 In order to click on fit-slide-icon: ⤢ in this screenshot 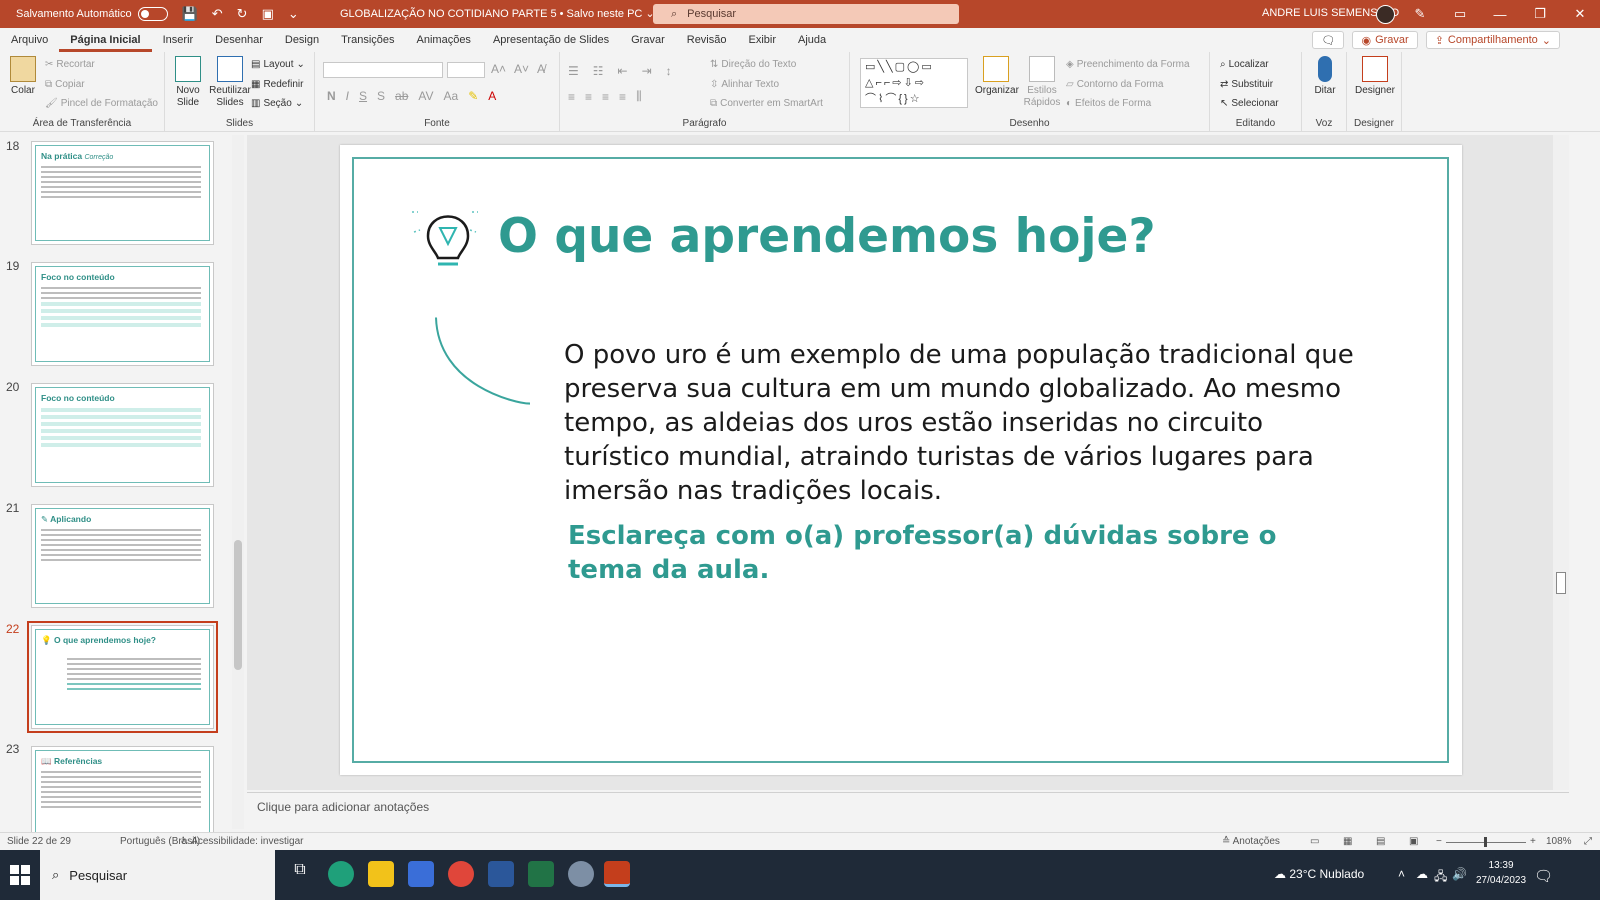, I will do `click(1588, 841)`.